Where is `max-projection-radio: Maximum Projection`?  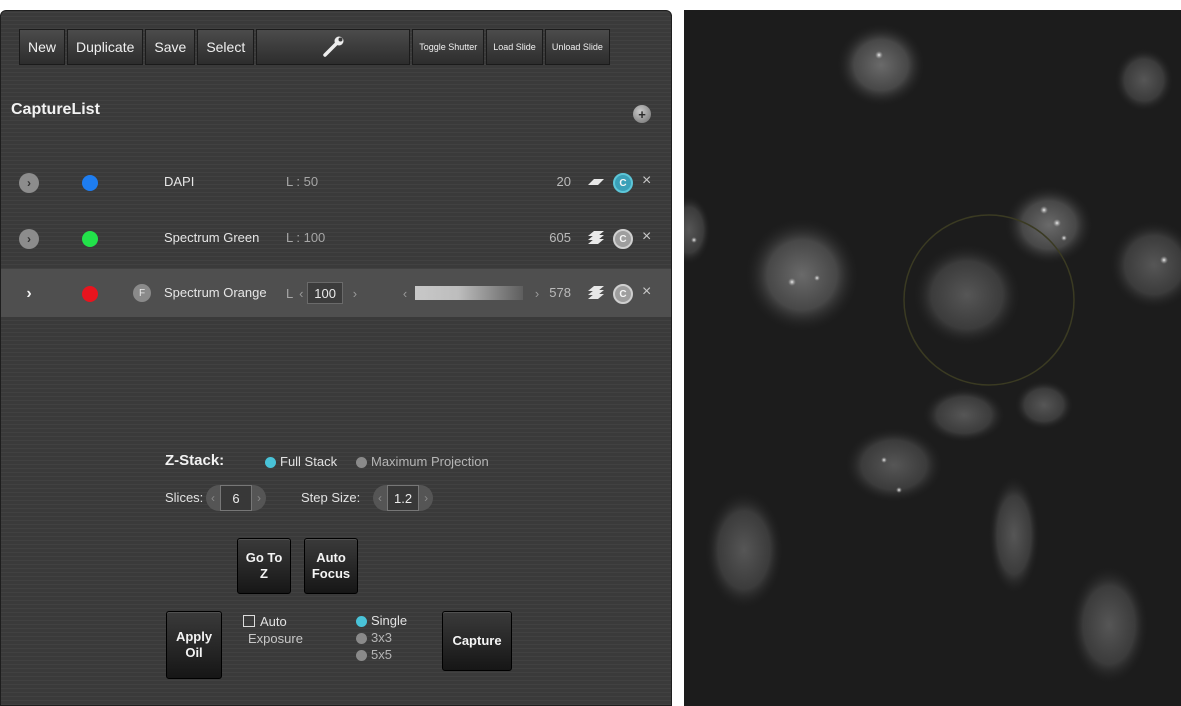
max-projection-radio: Maximum Projection is located at coordinates (422, 461).